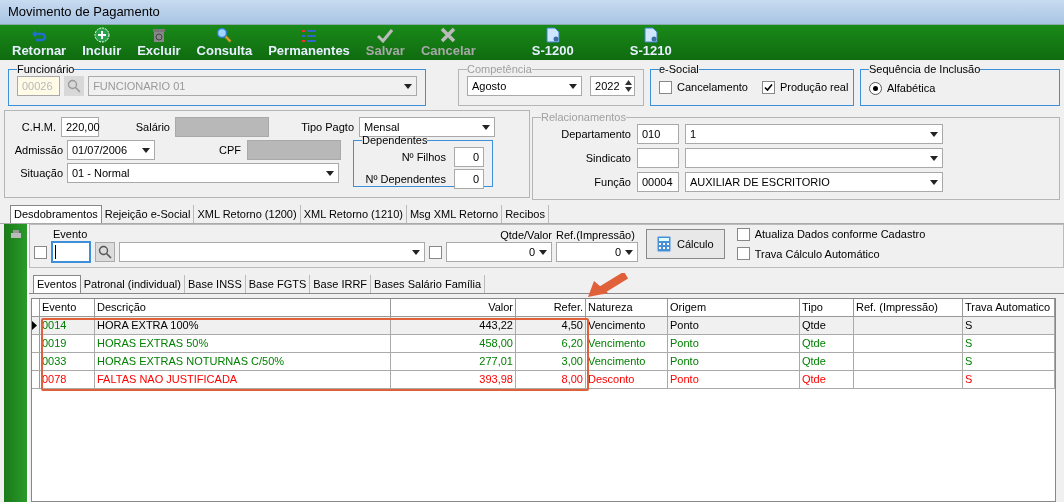  Describe the element at coordinates (627, 307) in the screenshot. I see `column-header: Natureza` at that location.